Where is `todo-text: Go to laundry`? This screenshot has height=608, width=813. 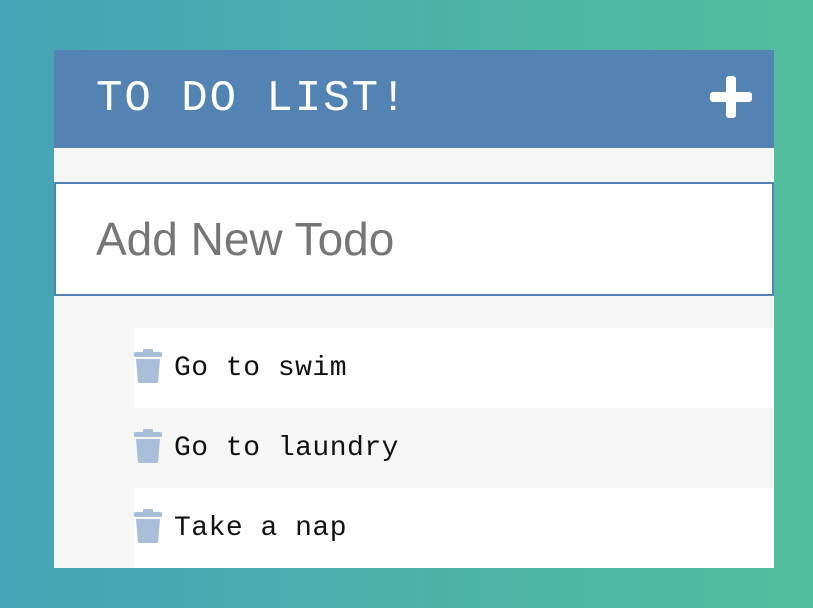 todo-text: Go to laundry is located at coordinates (286, 448).